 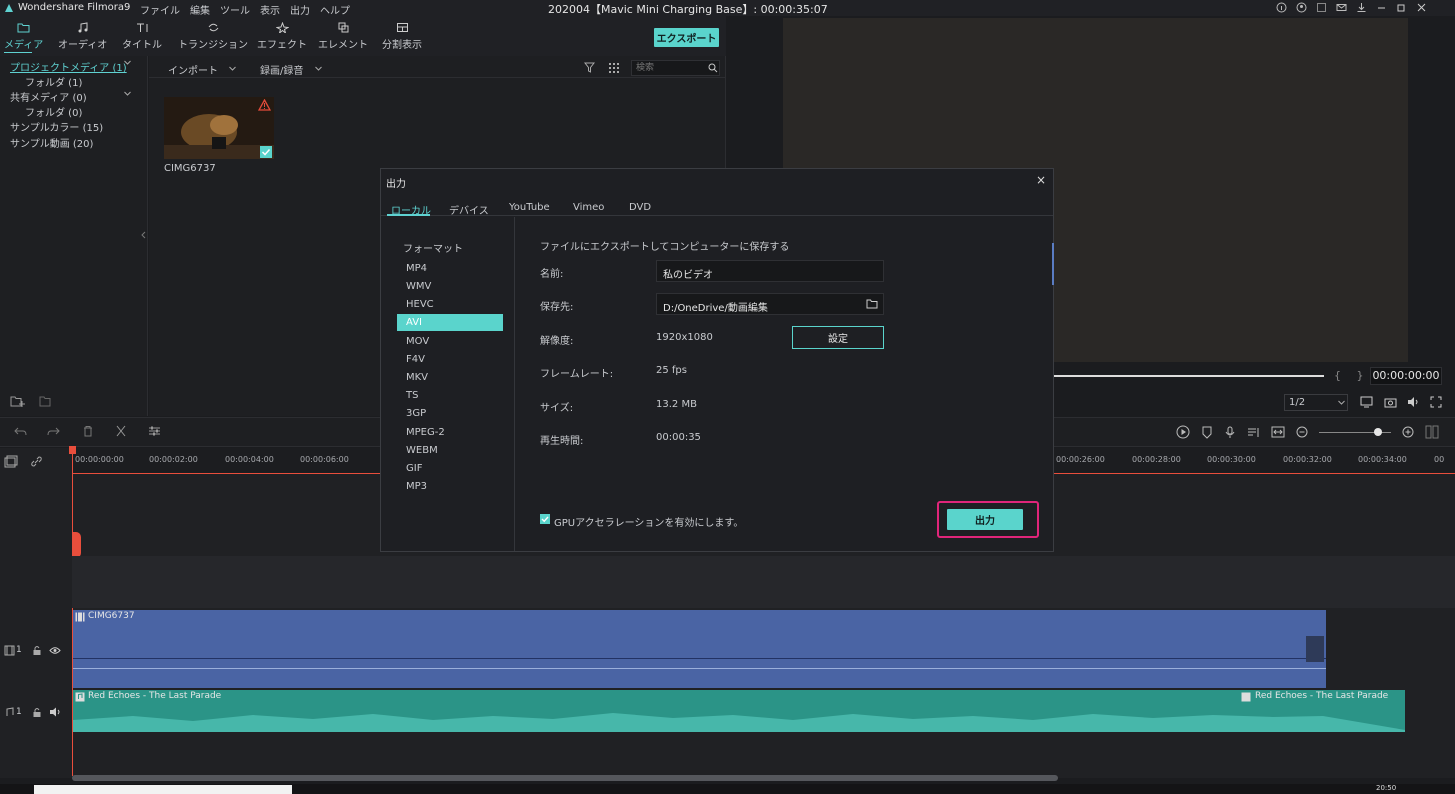 What do you see at coordinates (1278, 432) in the screenshot?
I see `fit-timeline-icon` at bounding box center [1278, 432].